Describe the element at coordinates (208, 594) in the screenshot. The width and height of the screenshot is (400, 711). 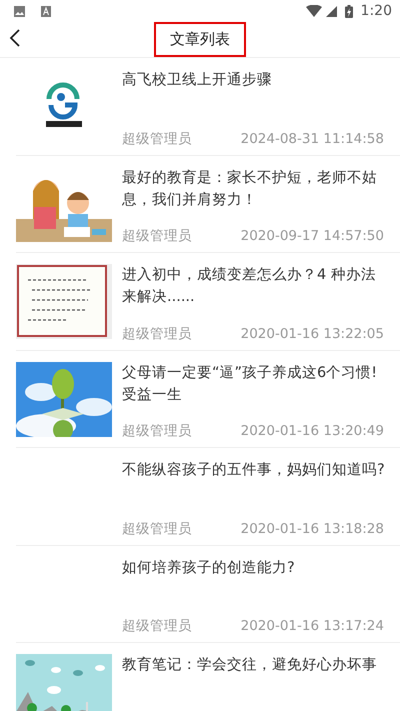
I see `article-item: 如何培养孩子的创造能力? 超级管理员 2020-01-16 13:17:24` at that location.